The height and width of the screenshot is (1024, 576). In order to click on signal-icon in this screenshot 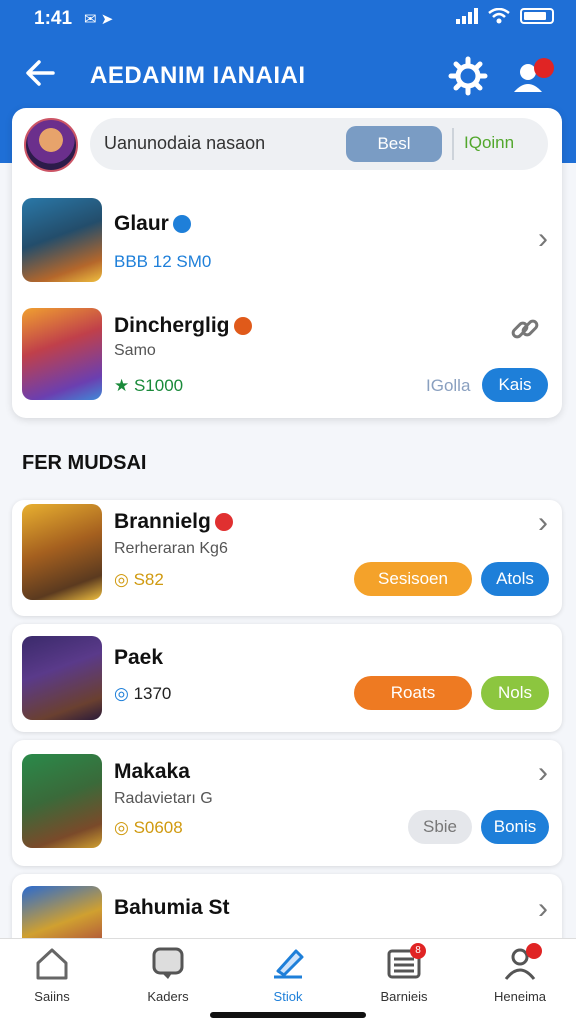, I will do `click(467, 16)`.